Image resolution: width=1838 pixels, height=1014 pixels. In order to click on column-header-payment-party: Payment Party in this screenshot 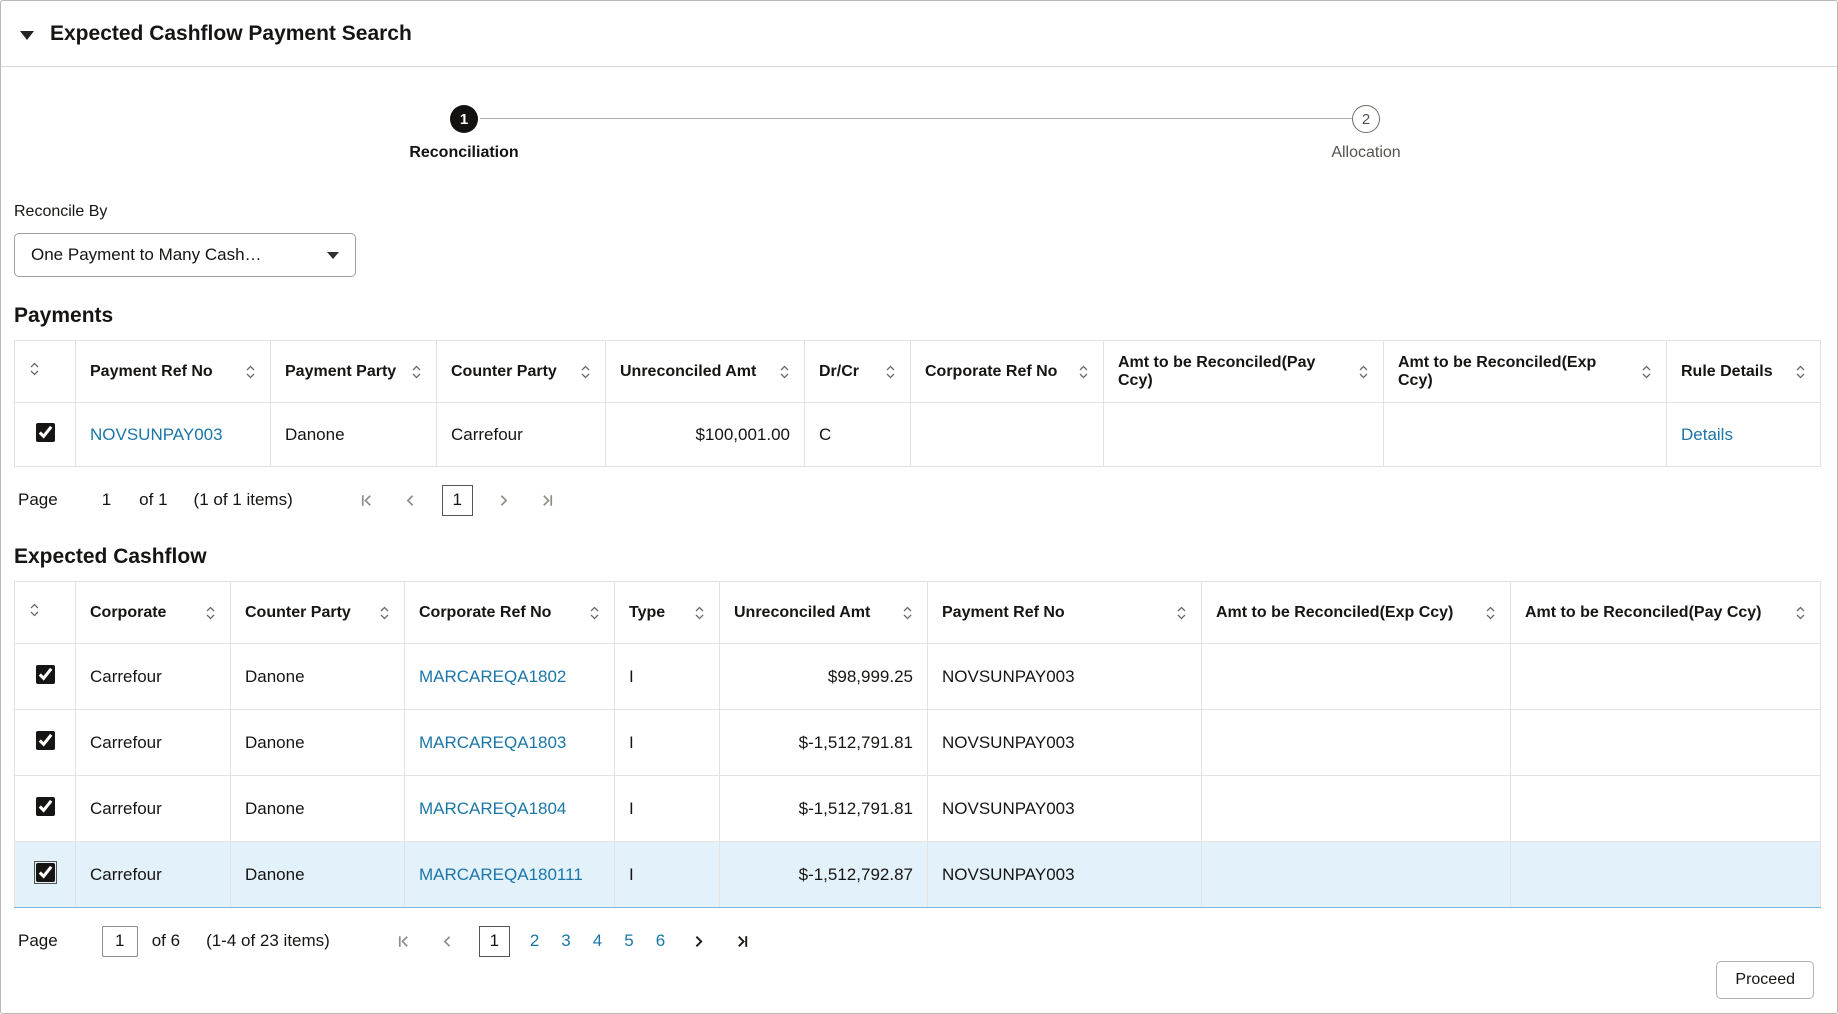, I will do `click(353, 371)`.